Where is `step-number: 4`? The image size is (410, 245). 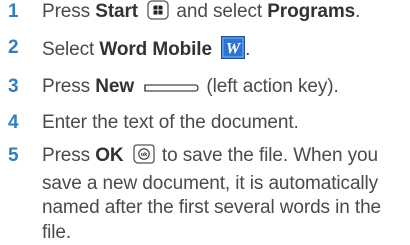 step-number: 4 is located at coordinates (13, 122).